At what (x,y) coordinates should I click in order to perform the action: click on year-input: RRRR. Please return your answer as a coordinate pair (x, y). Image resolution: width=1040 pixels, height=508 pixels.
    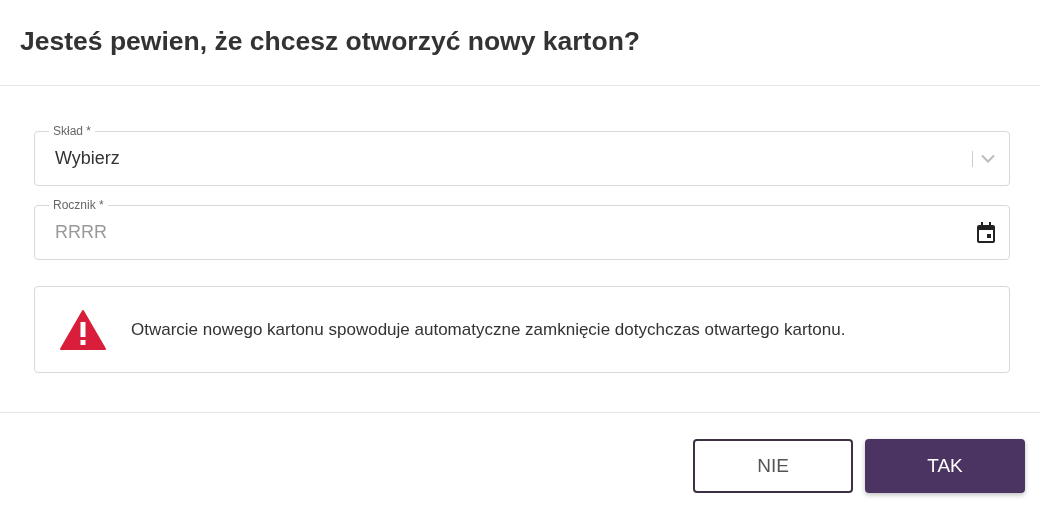
    Looking at the image, I should click on (516, 232).